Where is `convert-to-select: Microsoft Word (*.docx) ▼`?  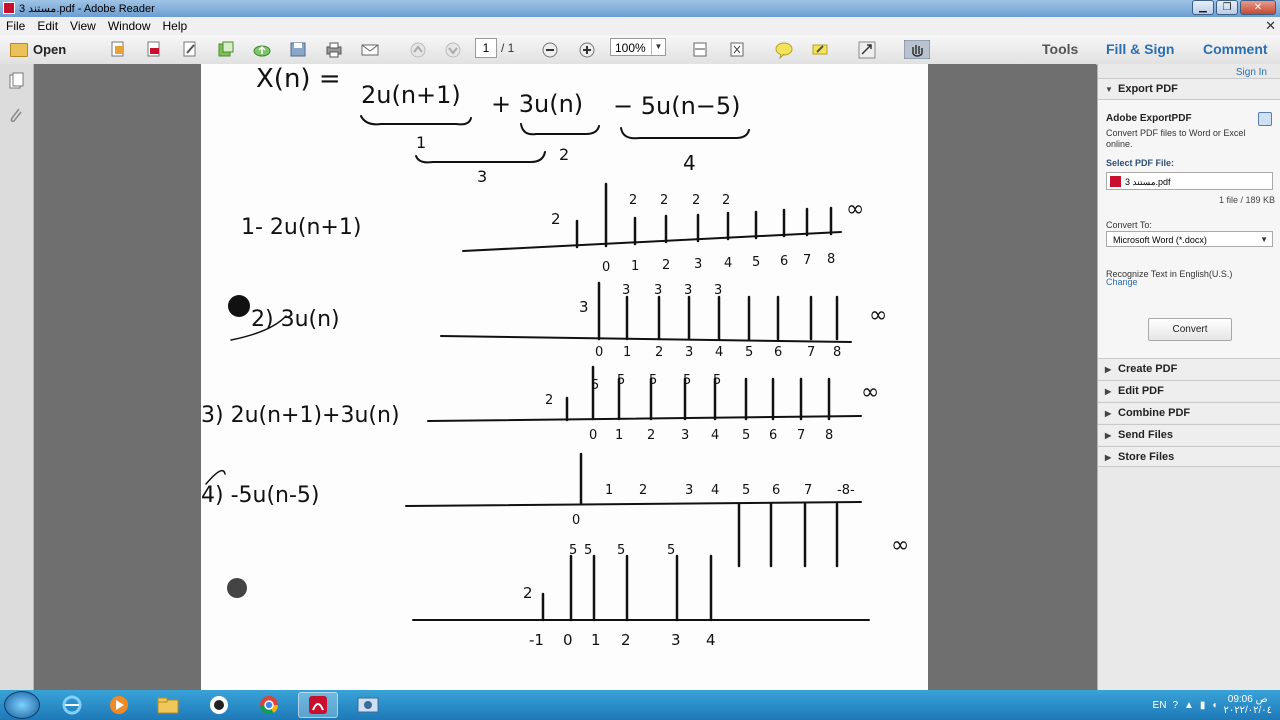 convert-to-select: Microsoft Word (*.docx) ▼ is located at coordinates (1189, 239).